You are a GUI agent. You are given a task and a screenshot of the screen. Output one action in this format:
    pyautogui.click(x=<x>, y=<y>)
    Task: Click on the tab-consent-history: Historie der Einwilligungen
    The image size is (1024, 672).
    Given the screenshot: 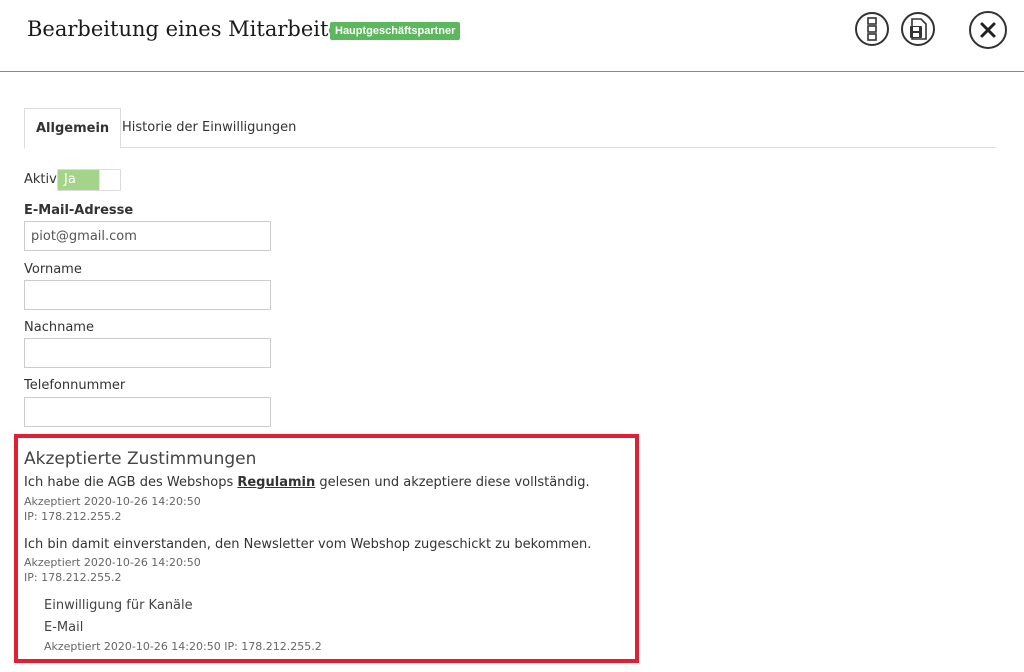 What is the action you would take?
    pyautogui.click(x=209, y=128)
    